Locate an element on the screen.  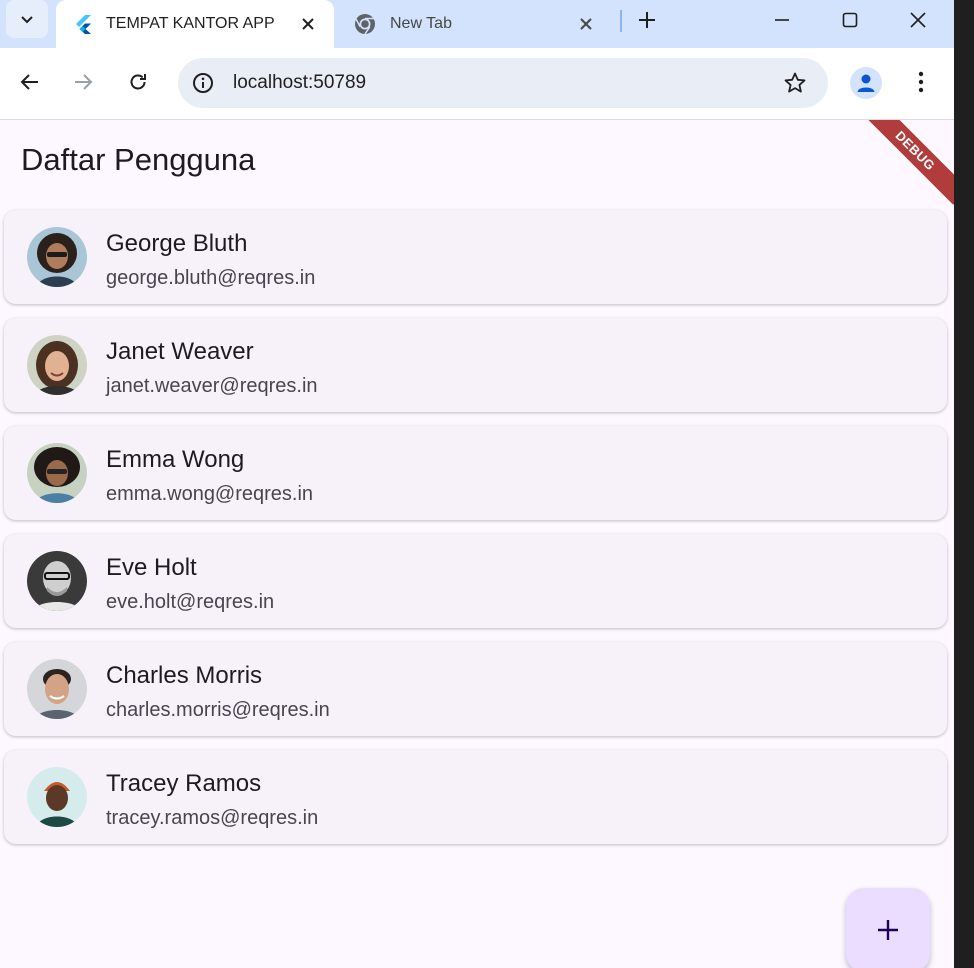
minimize-button is located at coordinates (782, 20).